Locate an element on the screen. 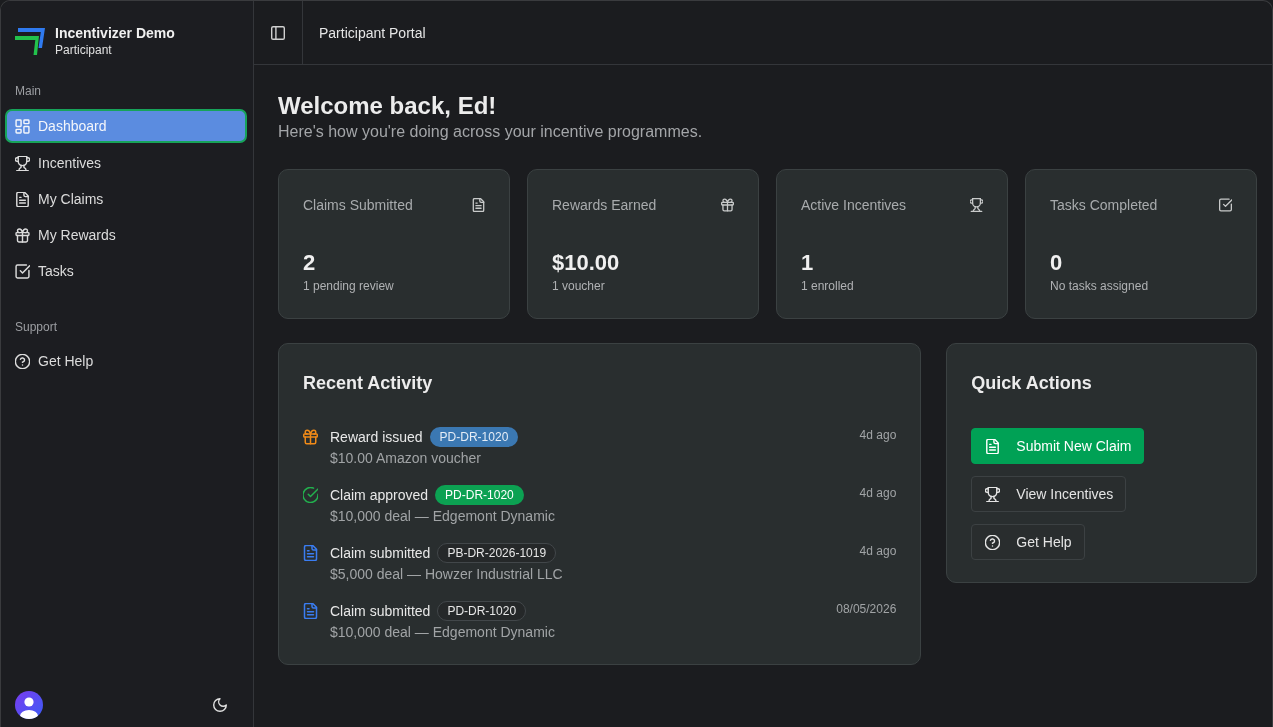  welcome-subtitle: Here's how you're doing across your incentive programmes. is located at coordinates (491, 132).